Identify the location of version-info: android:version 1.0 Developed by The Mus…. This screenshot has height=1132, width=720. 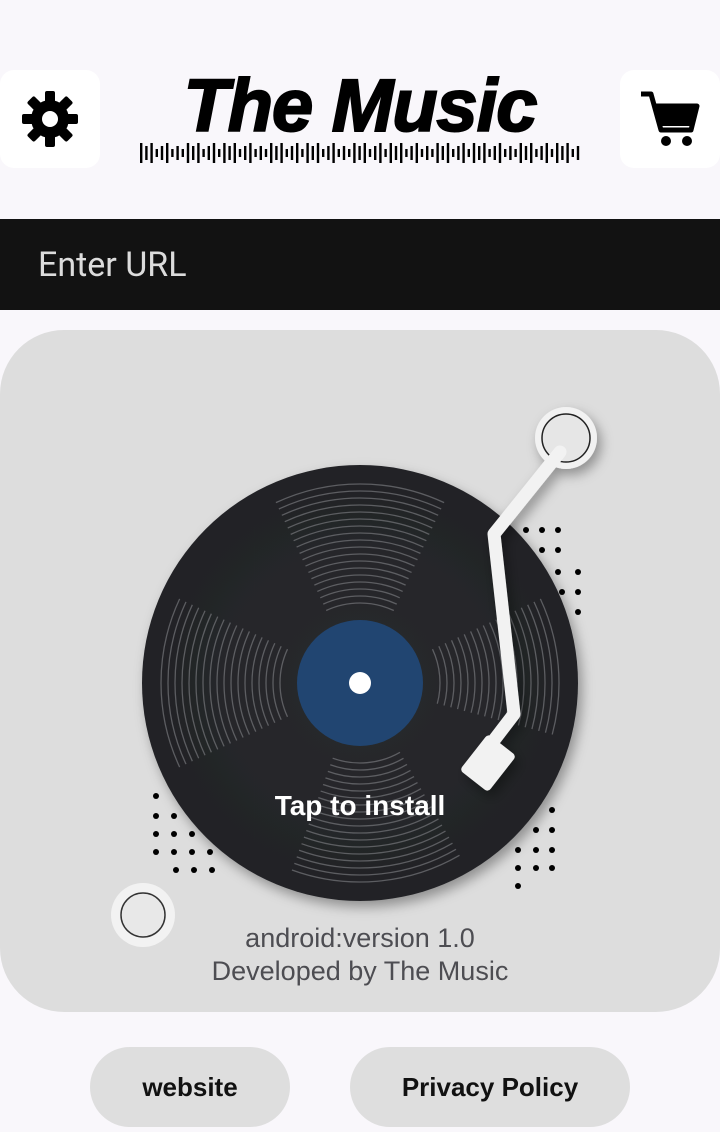
(360, 955).